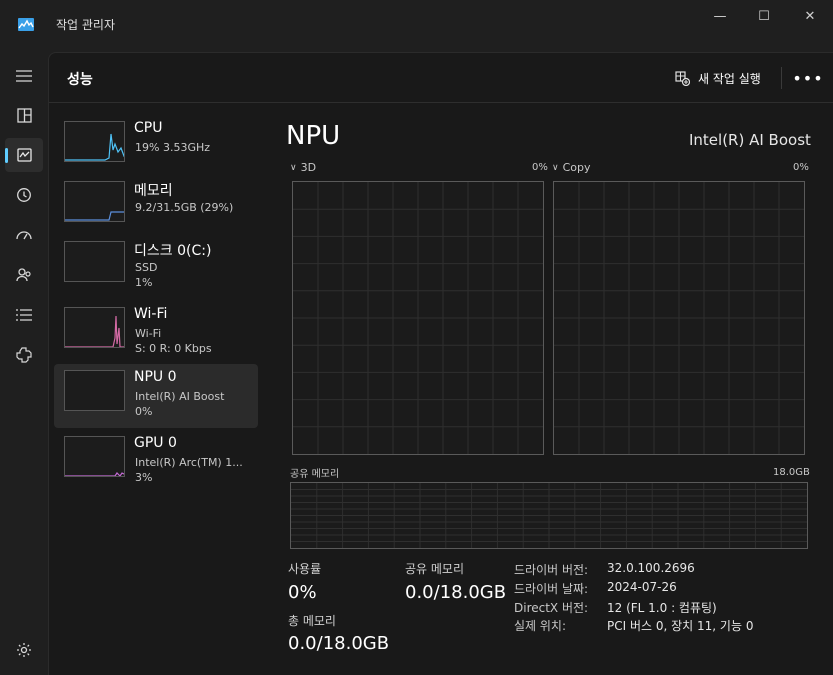 Image resolution: width=833 pixels, height=675 pixels. What do you see at coordinates (144, 477) in the screenshot?
I see `device-detail-line2: 3%` at bounding box center [144, 477].